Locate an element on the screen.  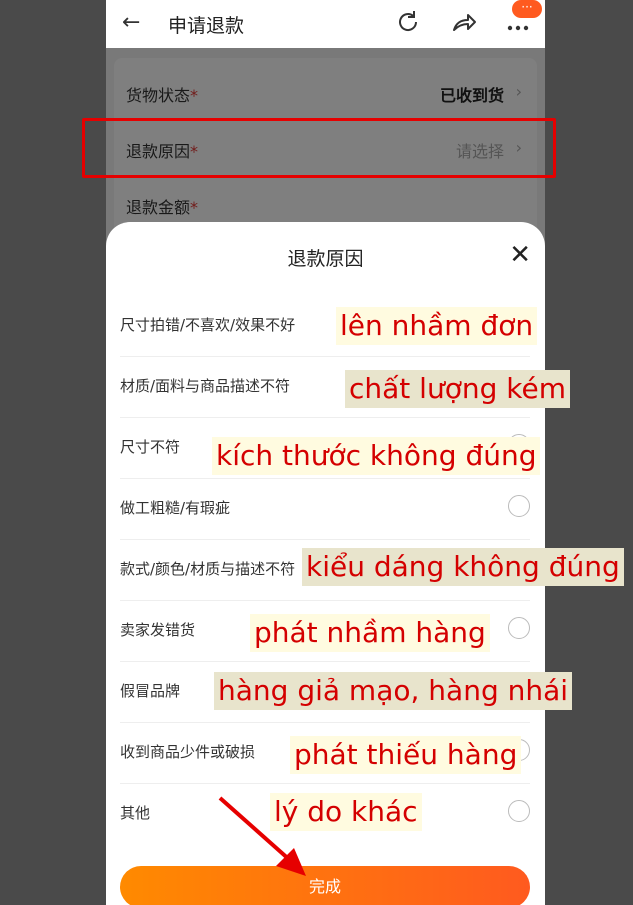
reason-option: 做工粗糙/有瑕疵 is located at coordinates (325, 509).